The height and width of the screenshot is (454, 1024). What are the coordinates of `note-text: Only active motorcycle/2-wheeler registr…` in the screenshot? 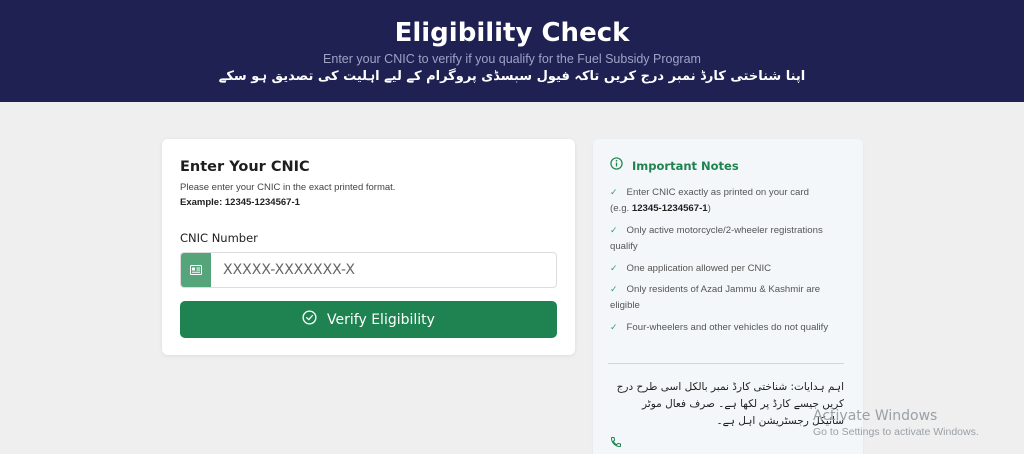 It's located at (716, 238).